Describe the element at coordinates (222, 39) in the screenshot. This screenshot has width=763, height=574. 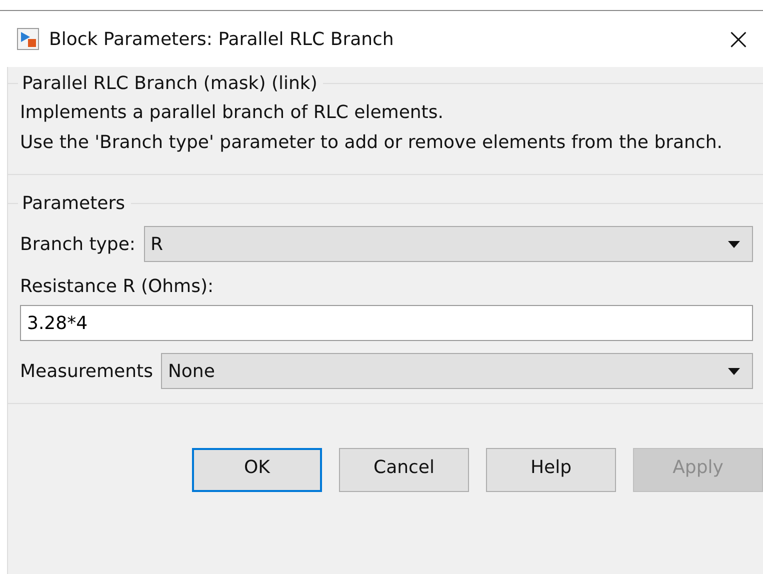
I see `window-title: Block Parameters: Parallel RLC Branch` at that location.